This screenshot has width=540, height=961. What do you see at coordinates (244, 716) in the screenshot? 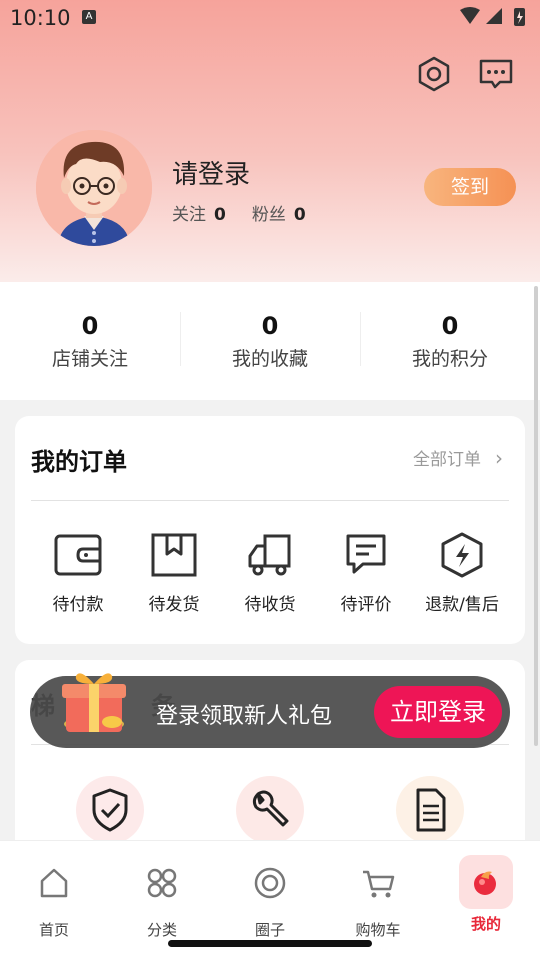
I see `login-promo-text: 登录领取新人礼包` at bounding box center [244, 716].